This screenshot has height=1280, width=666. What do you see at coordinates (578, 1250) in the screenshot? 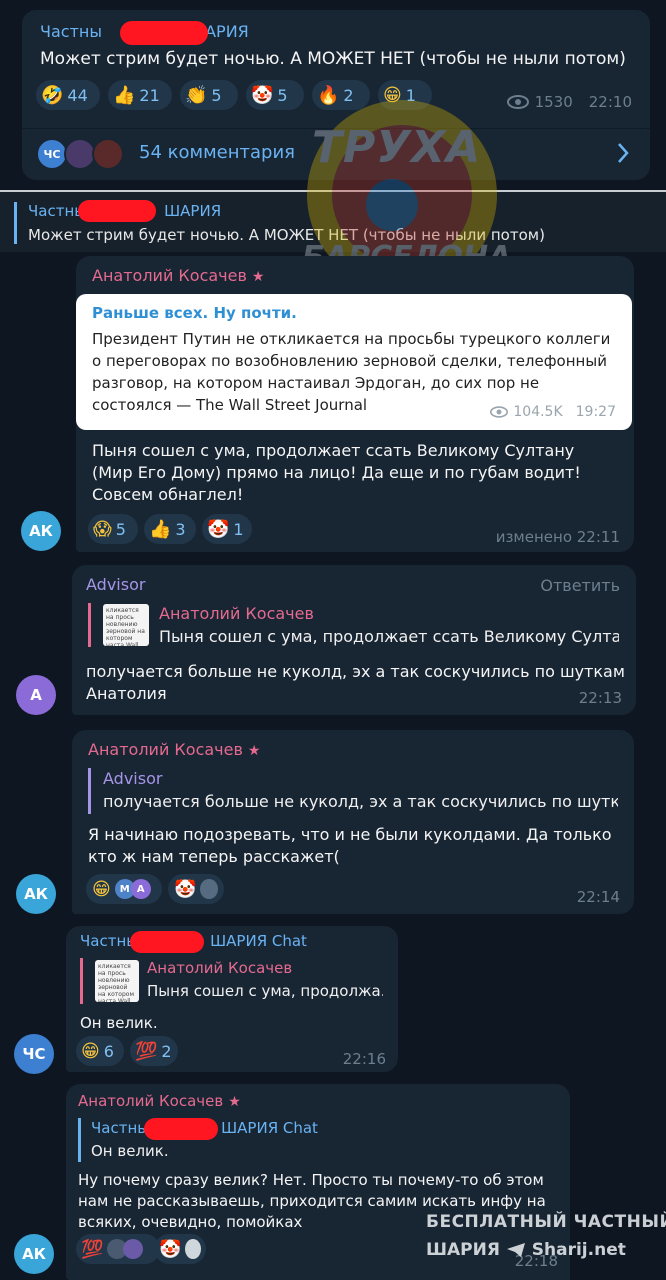
I see `watermark-site: Sharij.net` at bounding box center [578, 1250].